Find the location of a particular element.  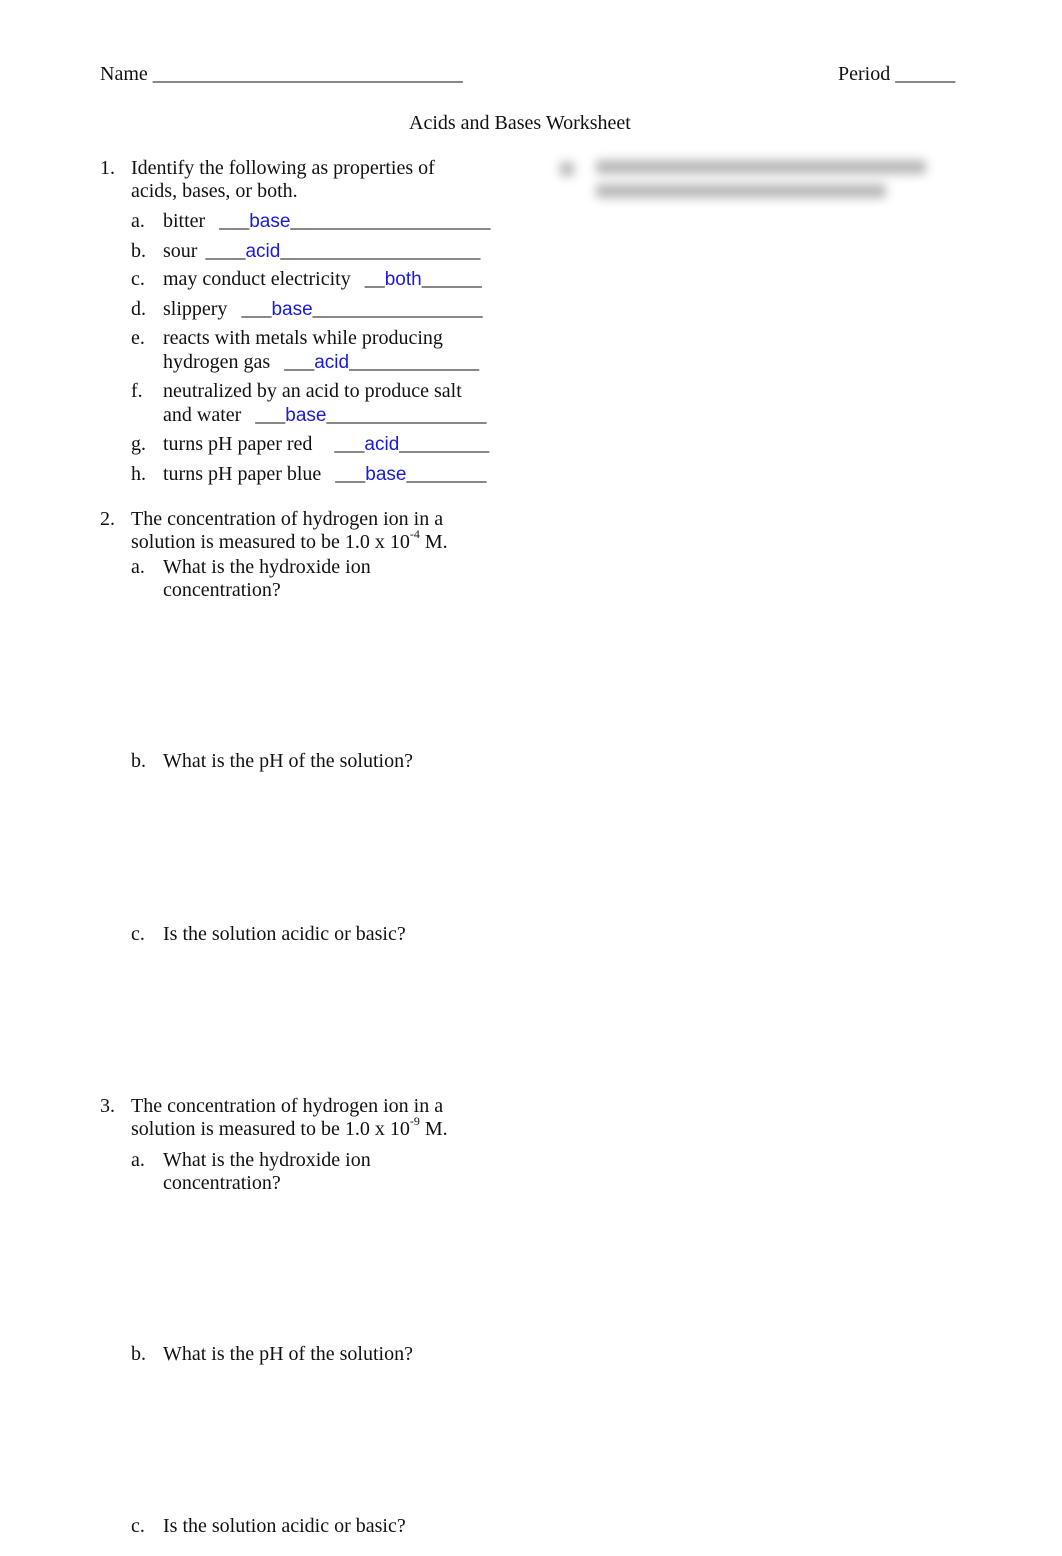

answer-blank-post: ______ is located at coordinates (451, 279).